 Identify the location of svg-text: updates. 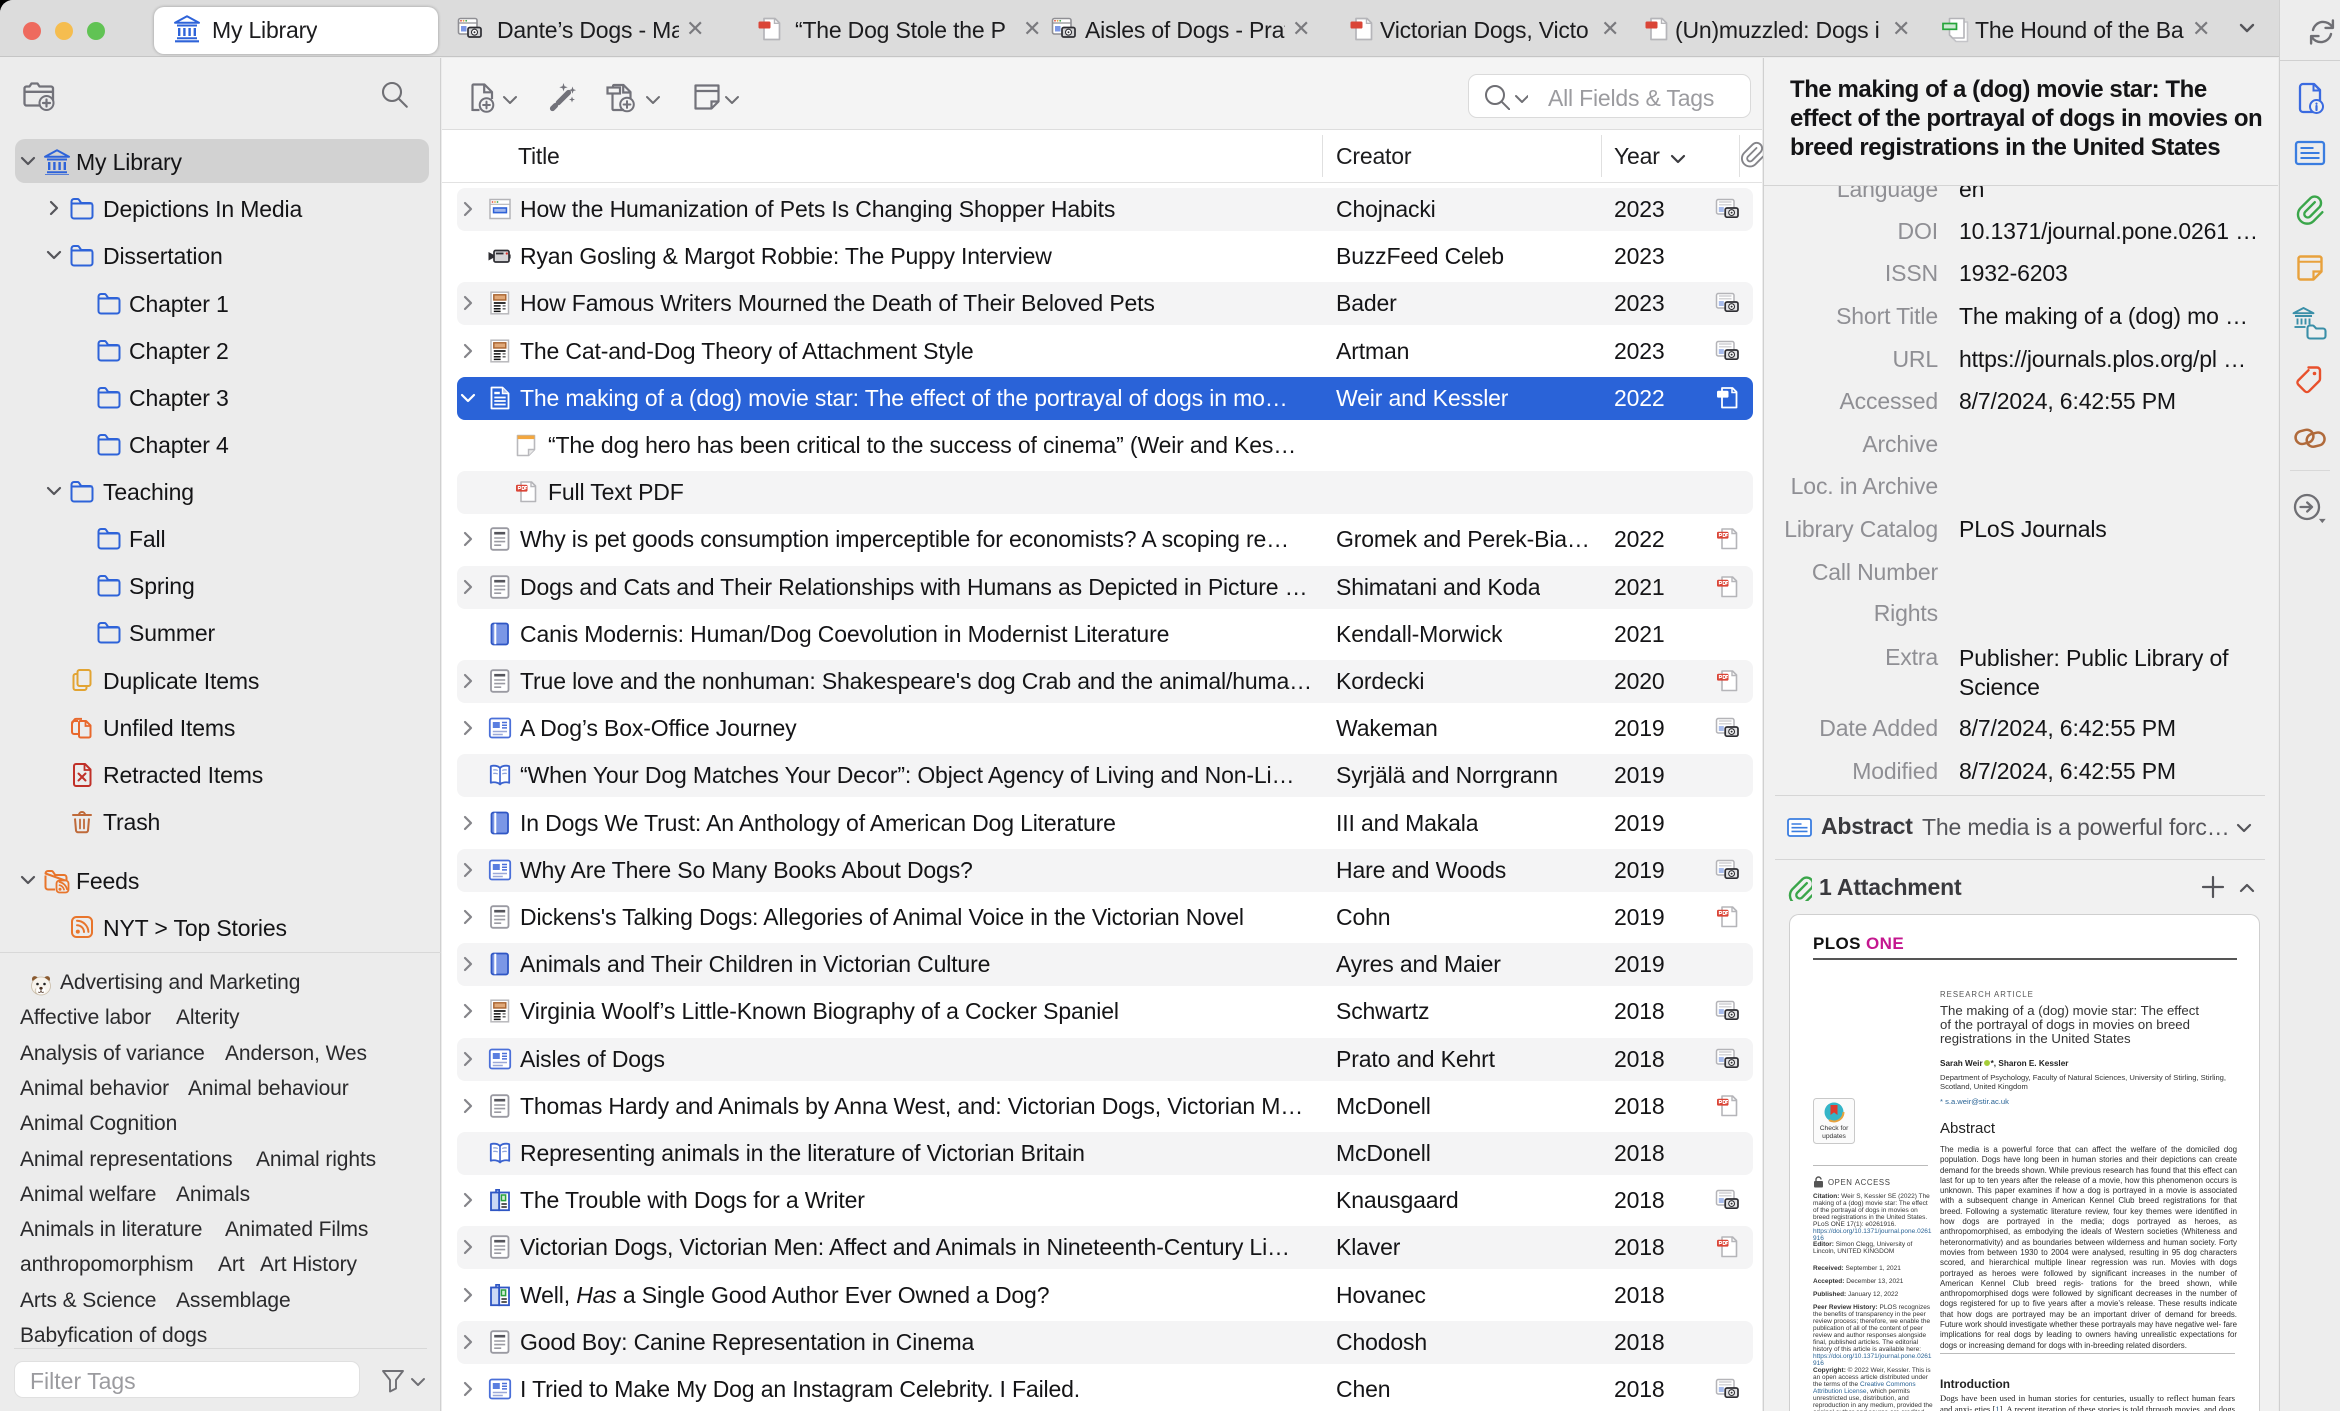
(1834, 1136).